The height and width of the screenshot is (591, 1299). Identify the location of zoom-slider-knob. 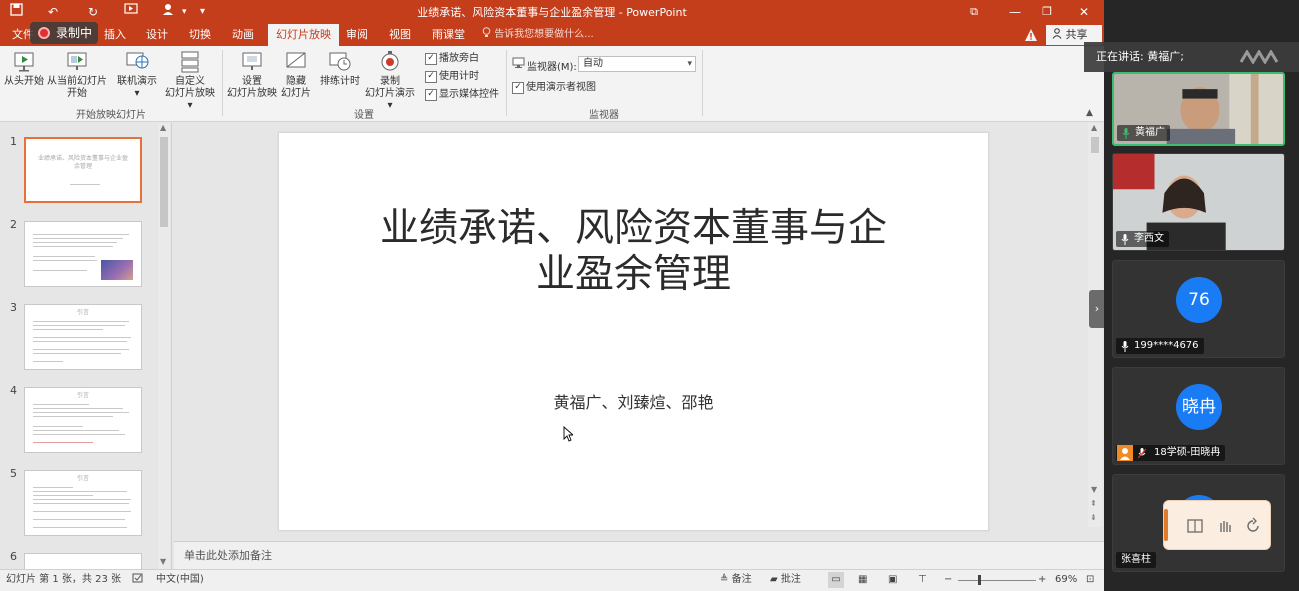
(979, 580).